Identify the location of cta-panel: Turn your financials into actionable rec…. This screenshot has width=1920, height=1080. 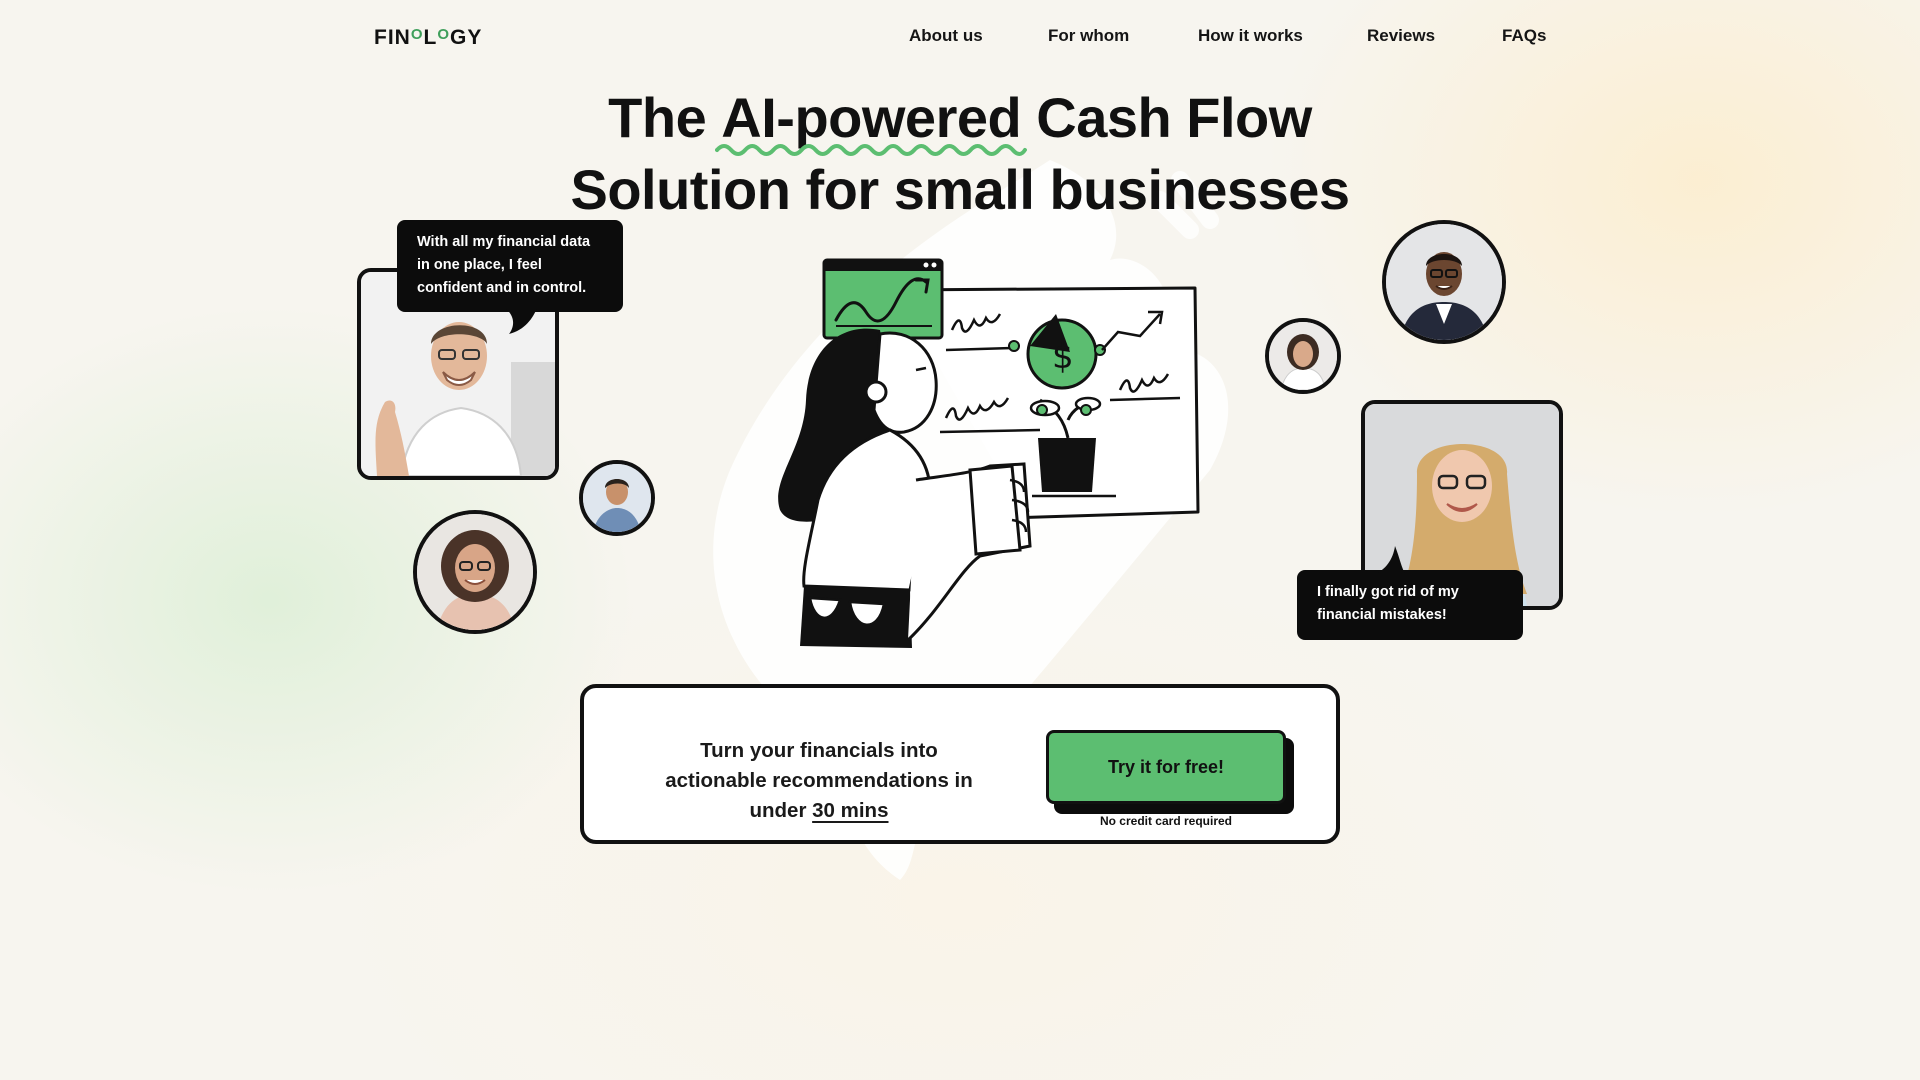
(960, 764).